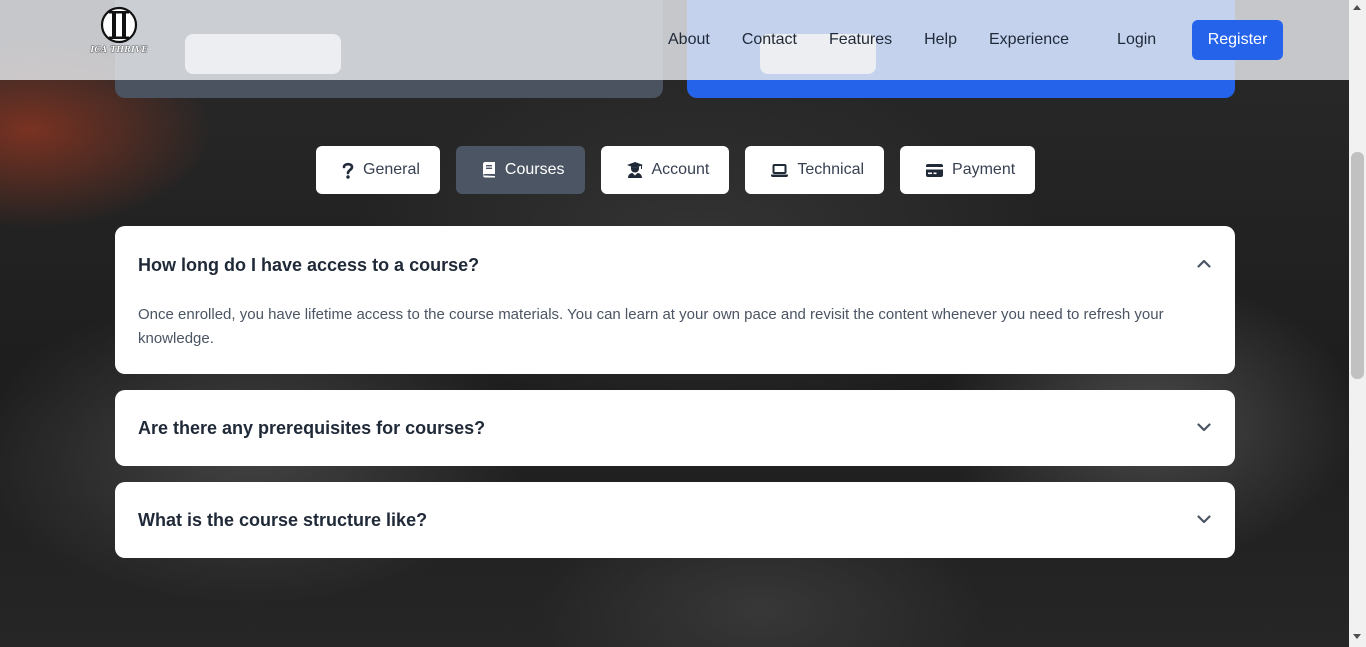  What do you see at coordinates (488, 170) in the screenshot?
I see `book-icon` at bounding box center [488, 170].